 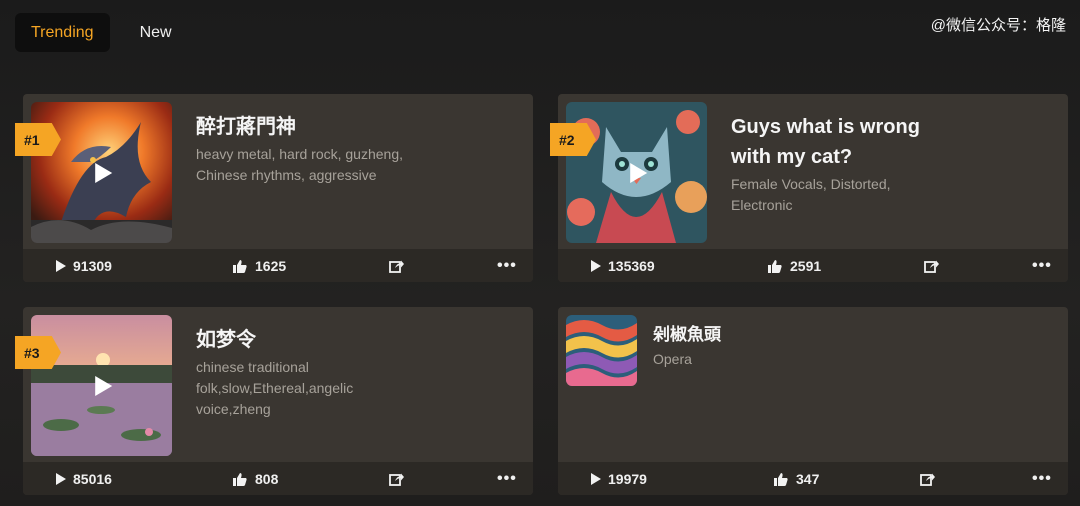 I want to click on play-count: 91309, so click(x=84, y=266).